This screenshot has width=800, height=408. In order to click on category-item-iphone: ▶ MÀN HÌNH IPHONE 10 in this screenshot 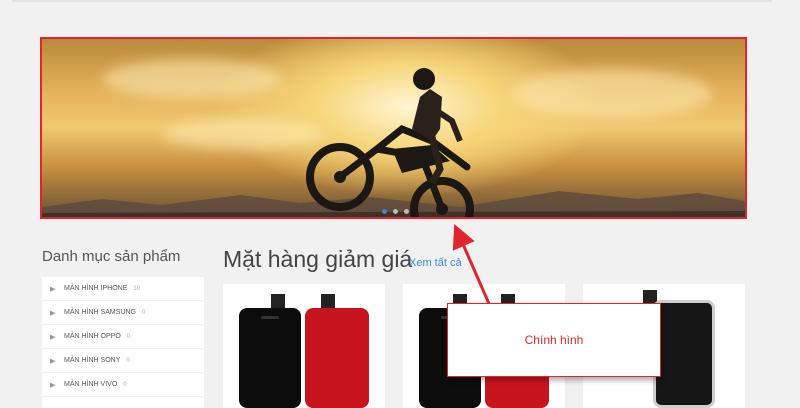, I will do `click(123, 289)`.